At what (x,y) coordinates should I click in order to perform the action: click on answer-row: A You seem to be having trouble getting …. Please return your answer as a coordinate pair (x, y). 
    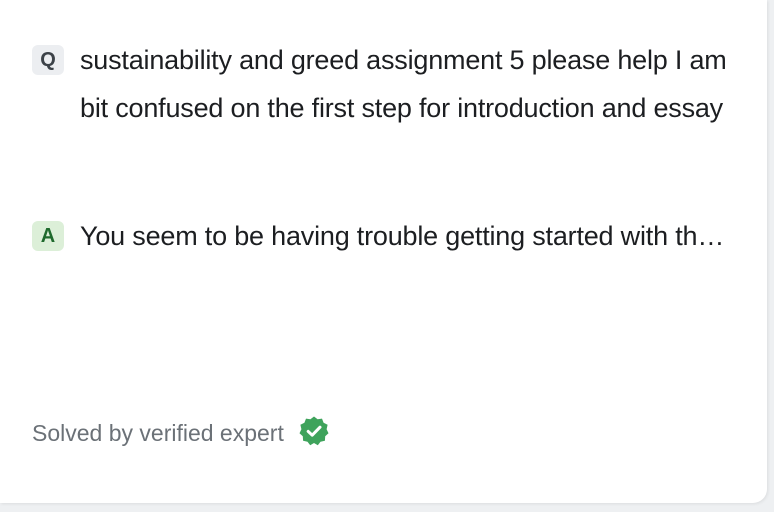
    Looking at the image, I should click on (385, 236).